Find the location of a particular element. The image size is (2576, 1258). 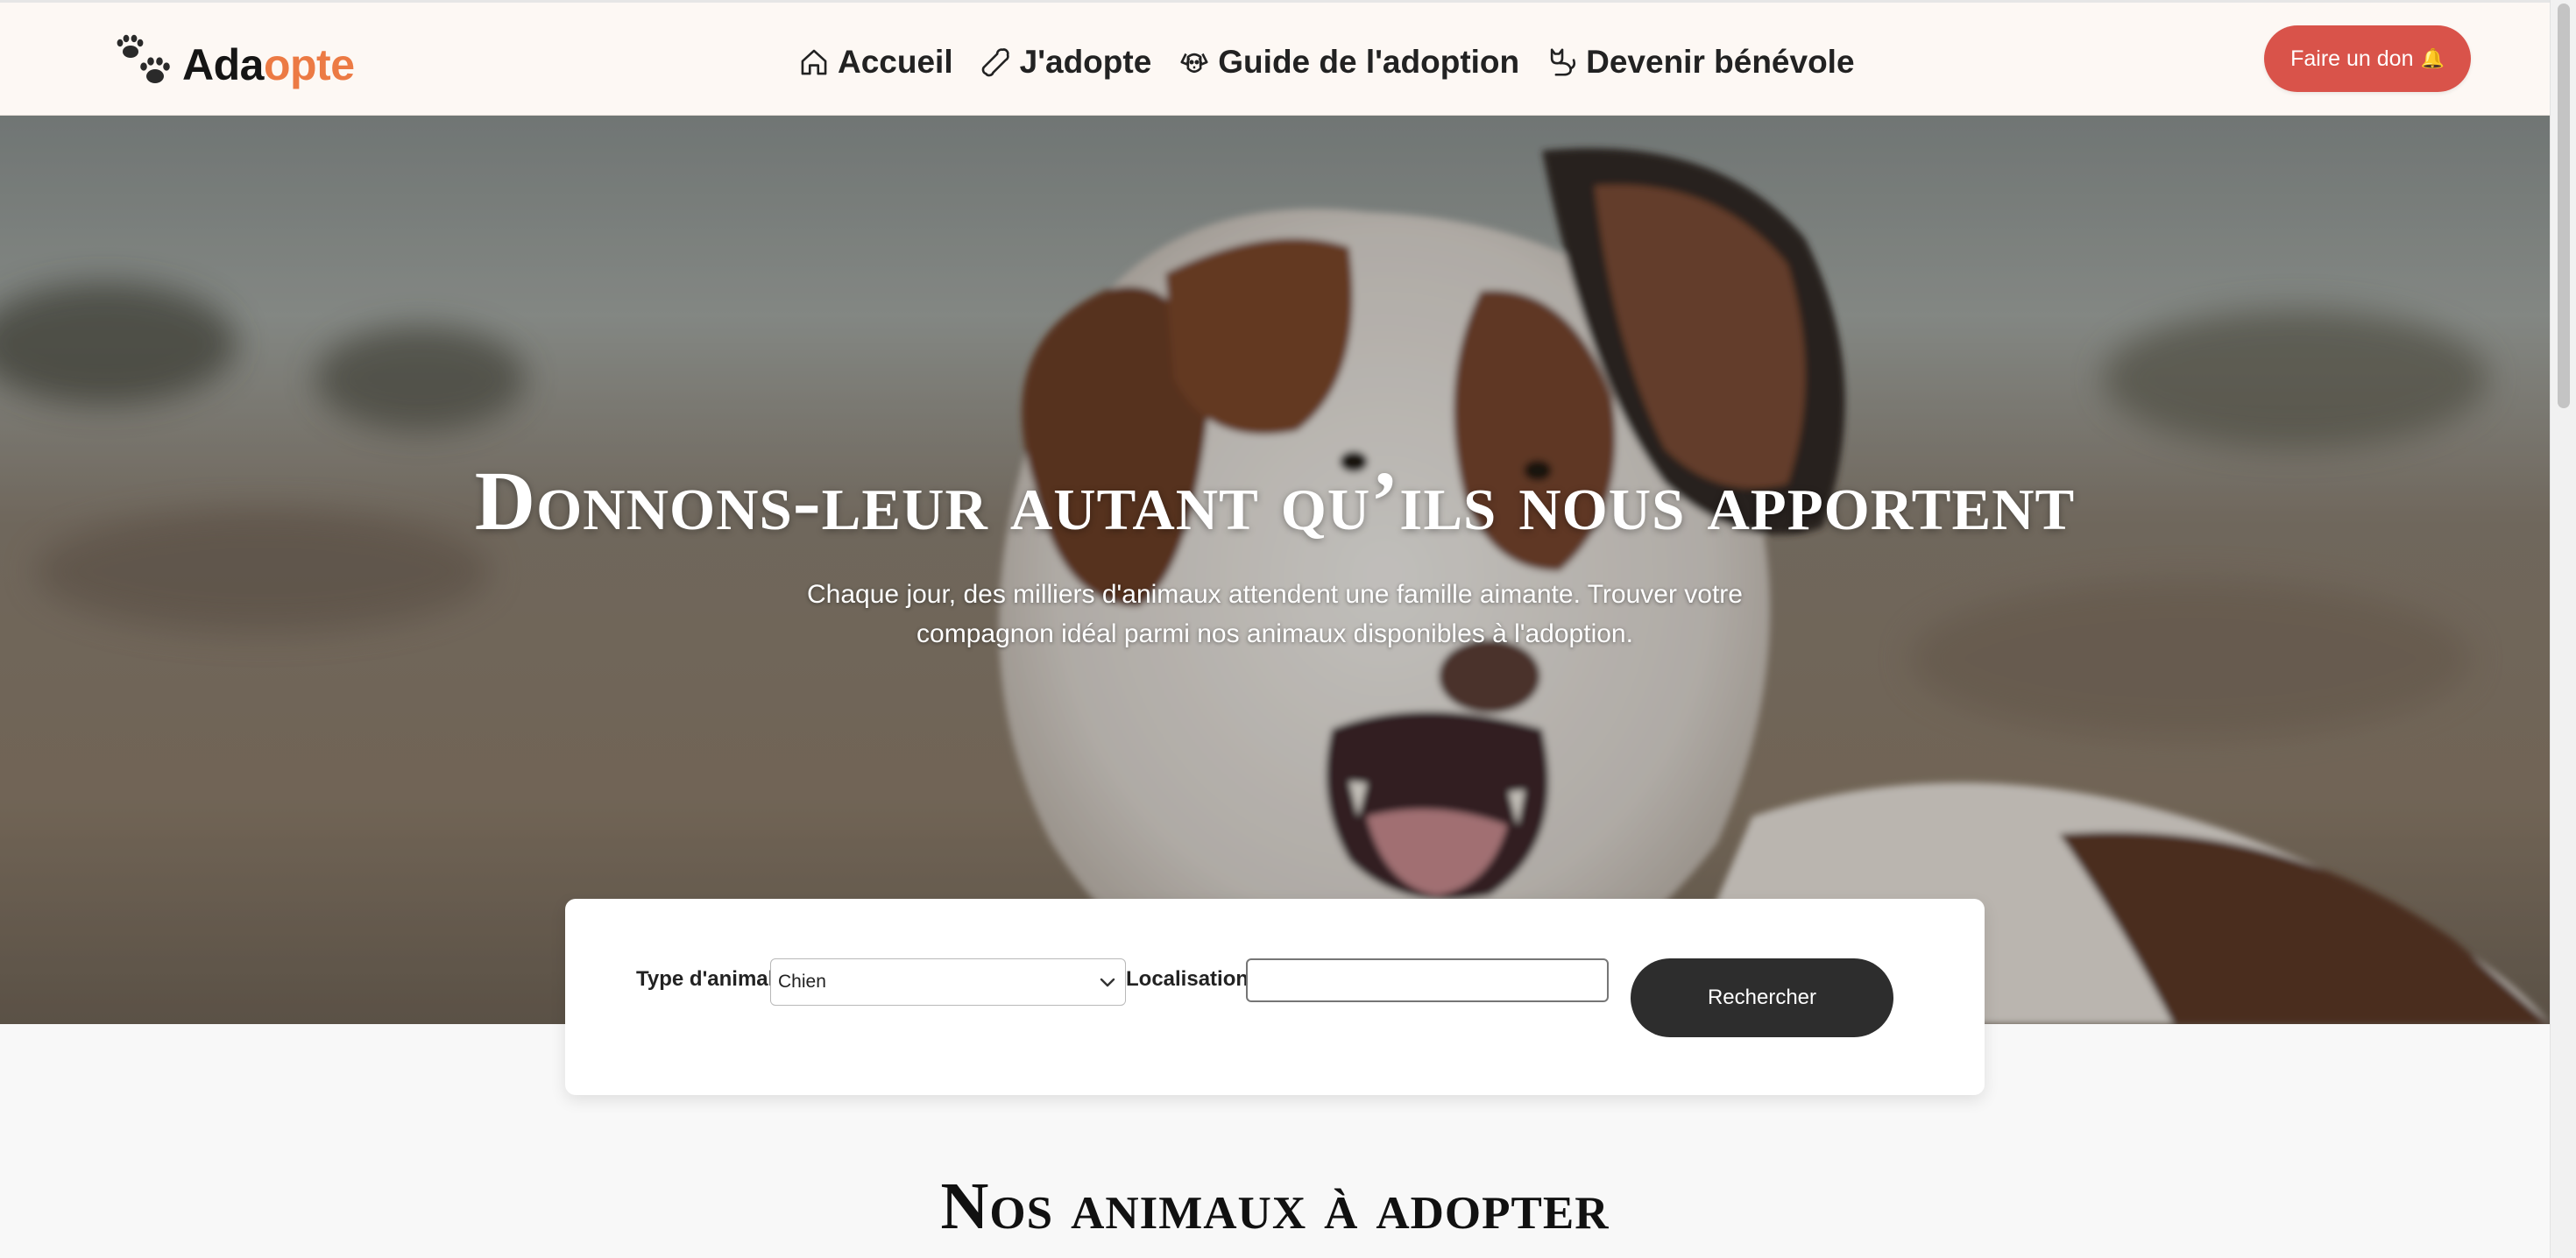

home-icon is located at coordinates (814, 62).